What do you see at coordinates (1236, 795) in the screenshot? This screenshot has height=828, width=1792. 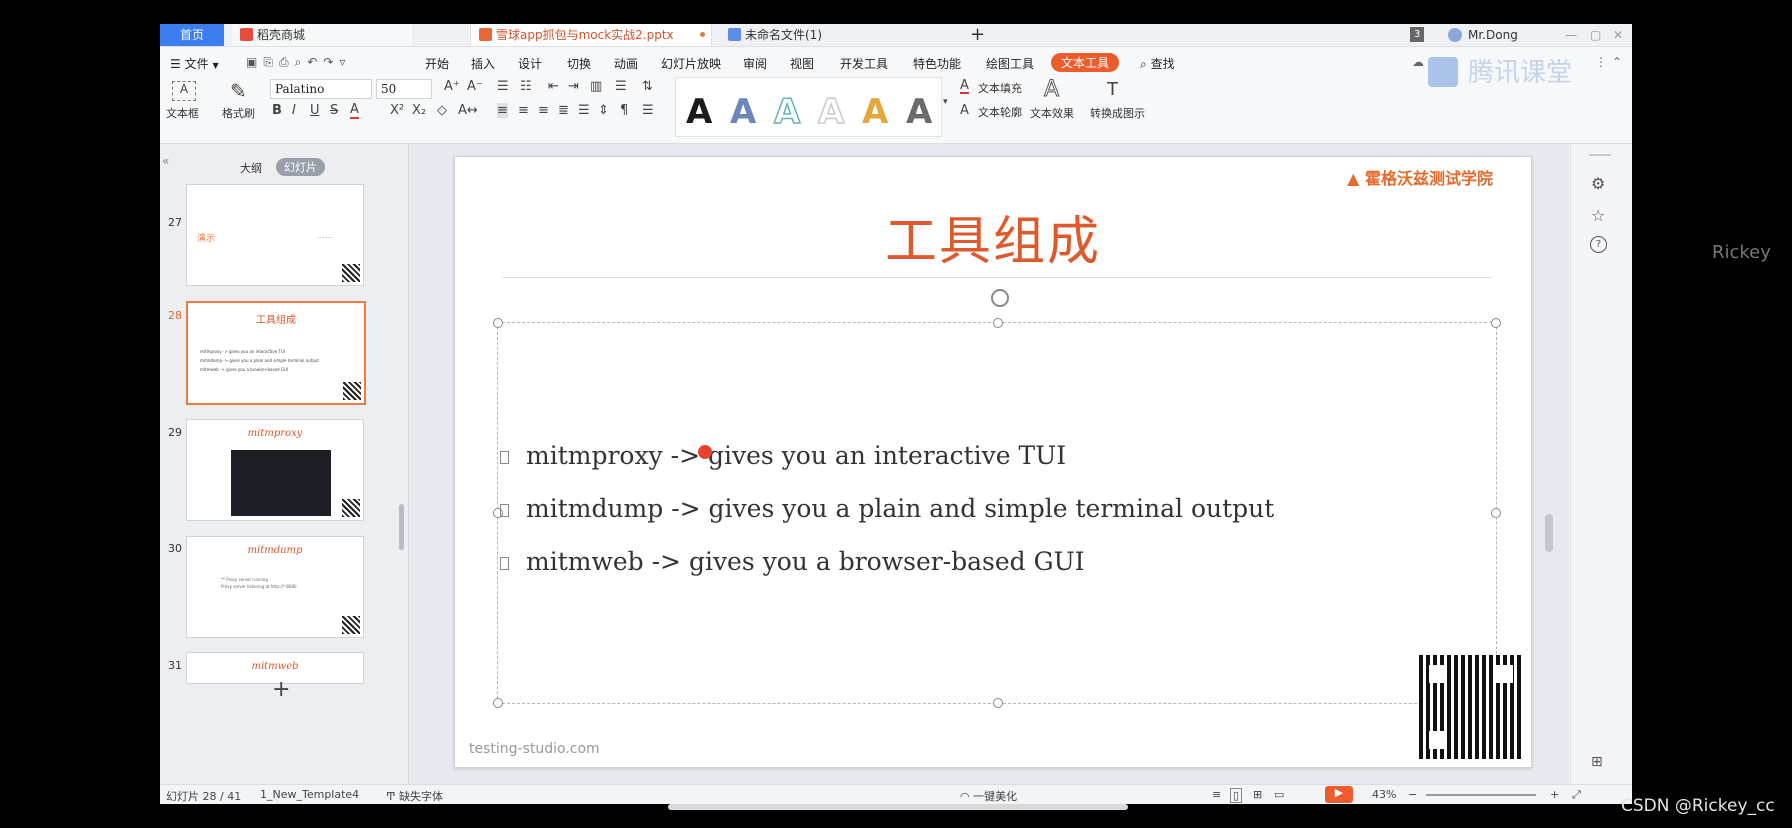 I see `normal-view-icon: ▯` at bounding box center [1236, 795].